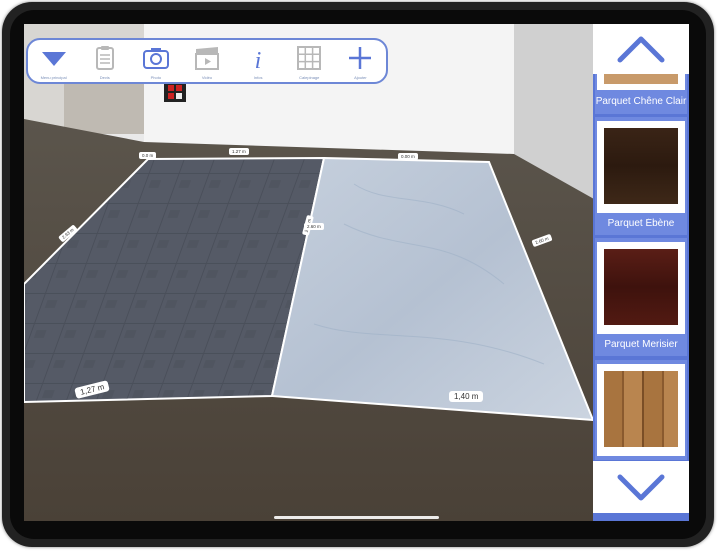 The width and height of the screenshot is (718, 551). What do you see at coordinates (239, 151) in the screenshot?
I see `dim-label-dark-top: 1.27 m` at bounding box center [239, 151].